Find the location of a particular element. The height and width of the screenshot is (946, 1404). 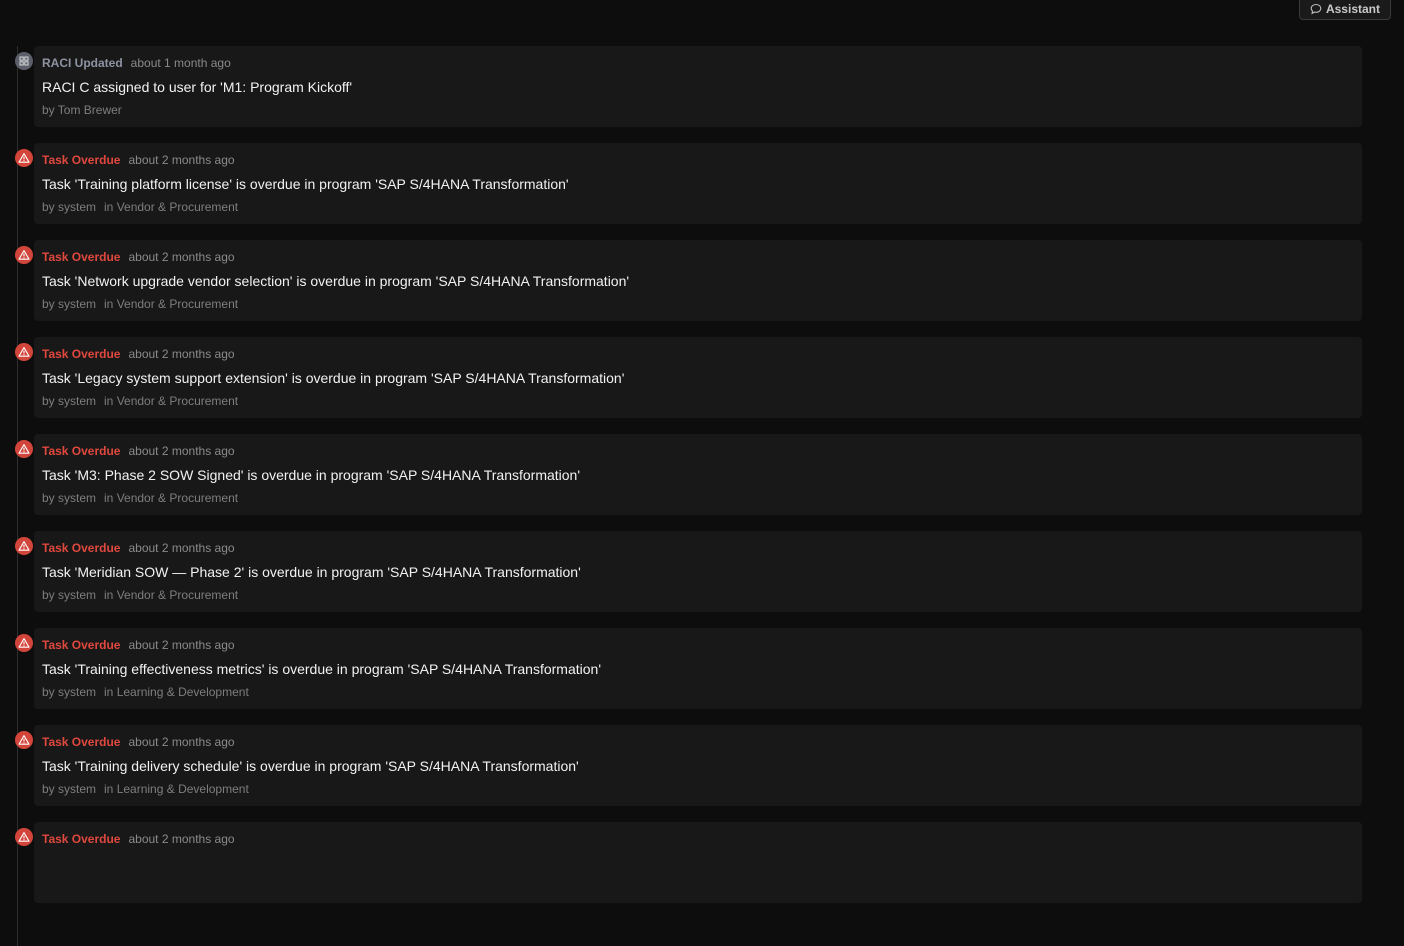

chat-bubble-icon is located at coordinates (1316, 9).